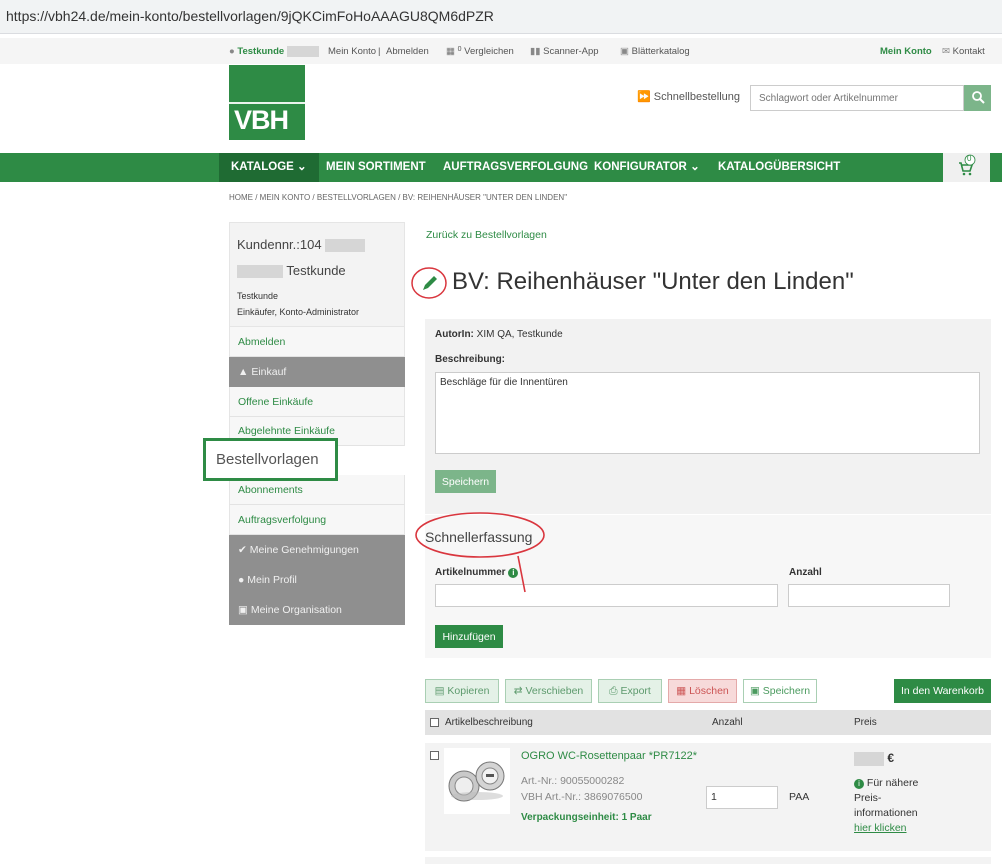  What do you see at coordinates (462, 691) in the screenshot?
I see `copy-button: ▤ Kopieren` at bounding box center [462, 691].